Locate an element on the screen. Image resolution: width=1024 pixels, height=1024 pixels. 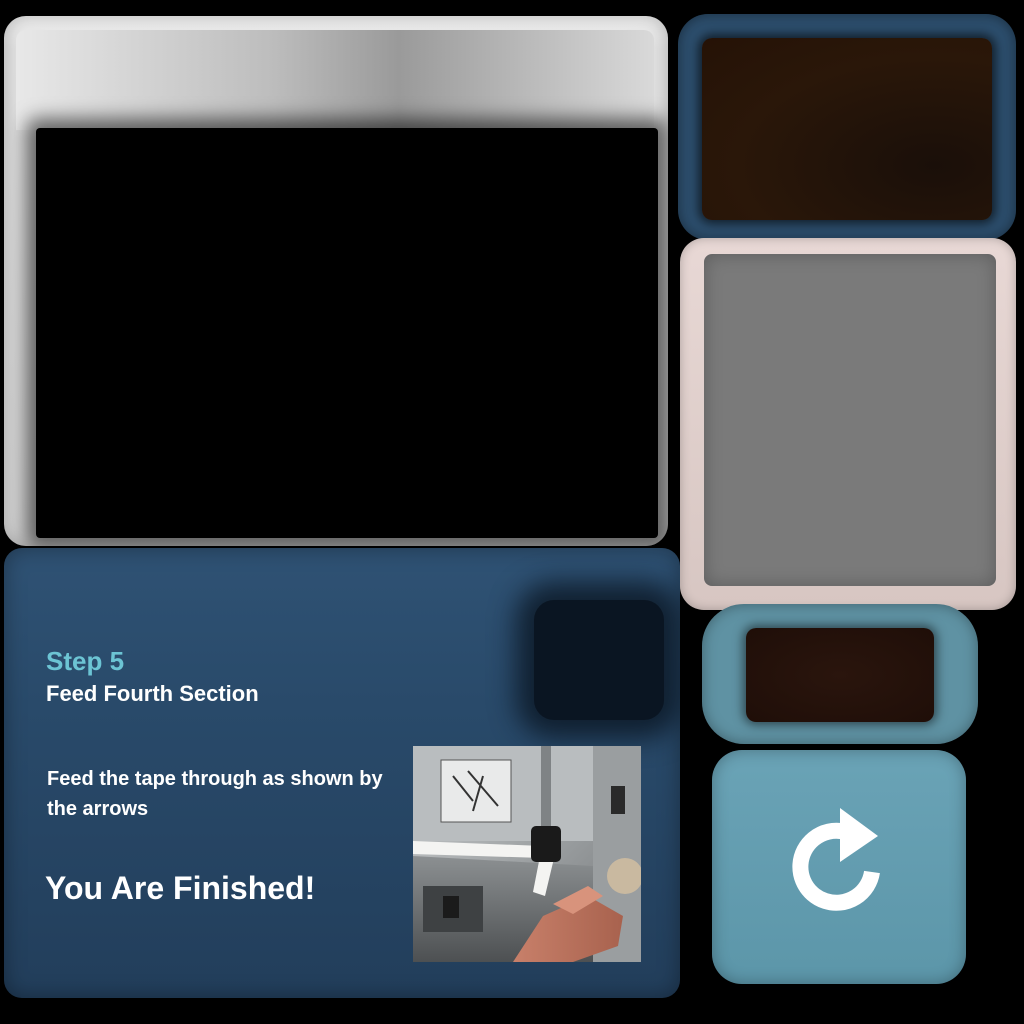
gray-tile is located at coordinates (848, 424).